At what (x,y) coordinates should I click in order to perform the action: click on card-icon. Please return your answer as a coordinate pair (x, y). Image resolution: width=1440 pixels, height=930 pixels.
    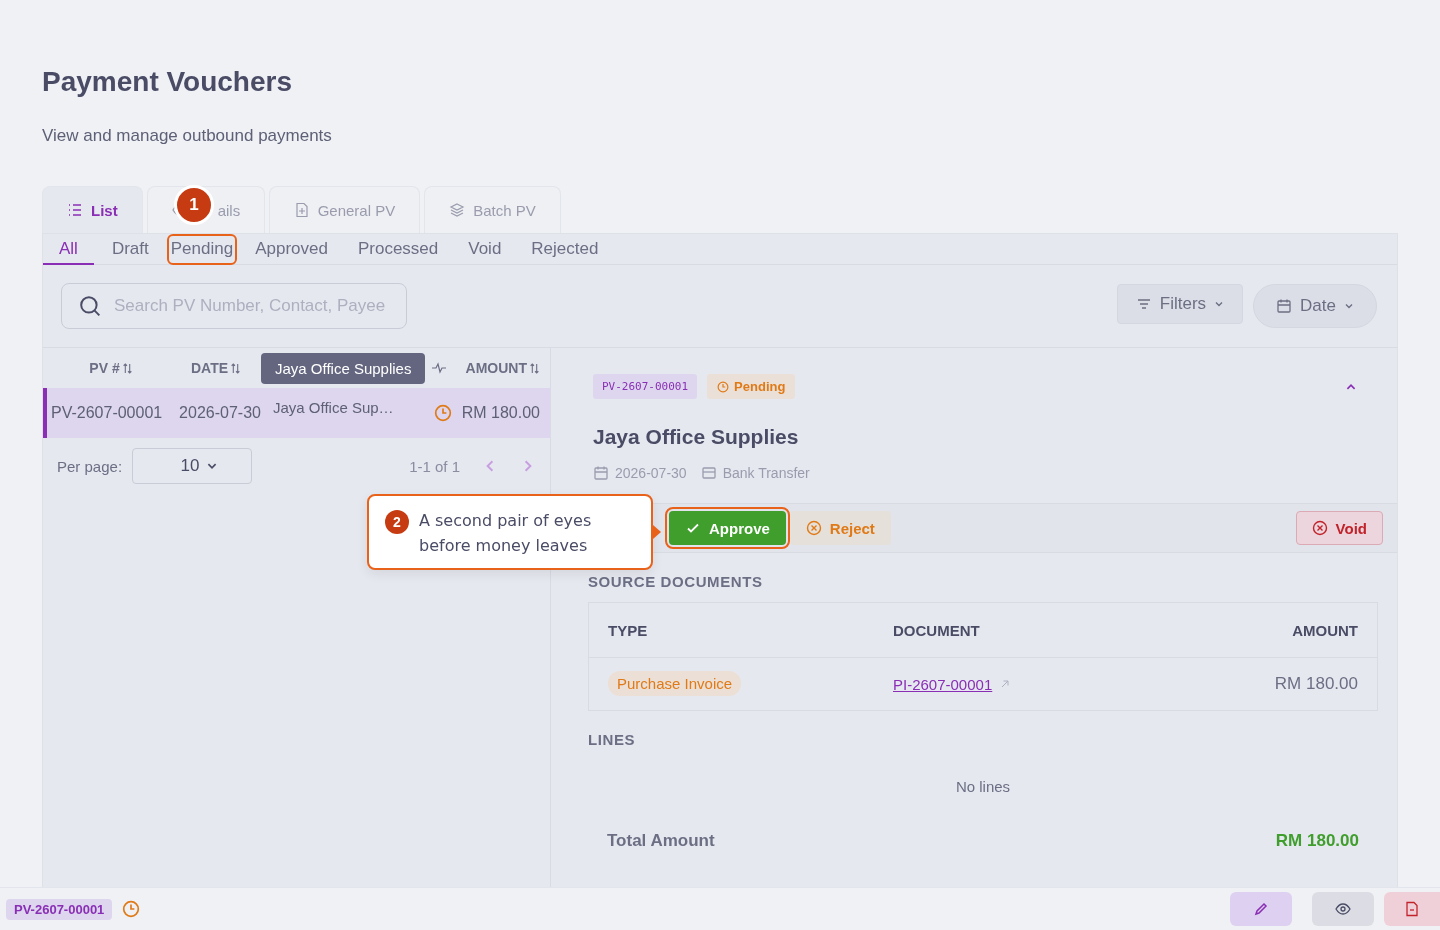
    Looking at the image, I should click on (708, 473).